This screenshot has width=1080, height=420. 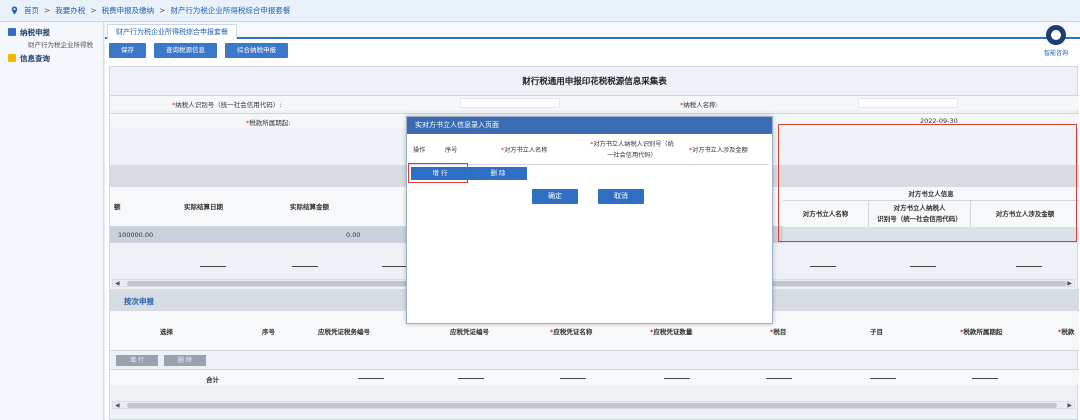 I want to click on breadcrumb: 首页 > 我要办税 > 税费申报及缴纳 > 财产行为税企业所得税综合申报套餐, so click(x=150, y=10).